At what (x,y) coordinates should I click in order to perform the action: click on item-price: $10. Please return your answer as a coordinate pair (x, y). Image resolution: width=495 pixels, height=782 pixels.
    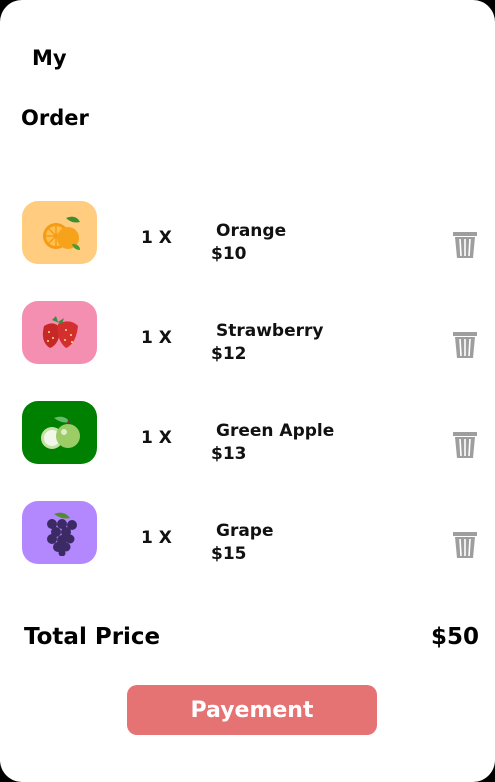
    Looking at the image, I should click on (229, 254).